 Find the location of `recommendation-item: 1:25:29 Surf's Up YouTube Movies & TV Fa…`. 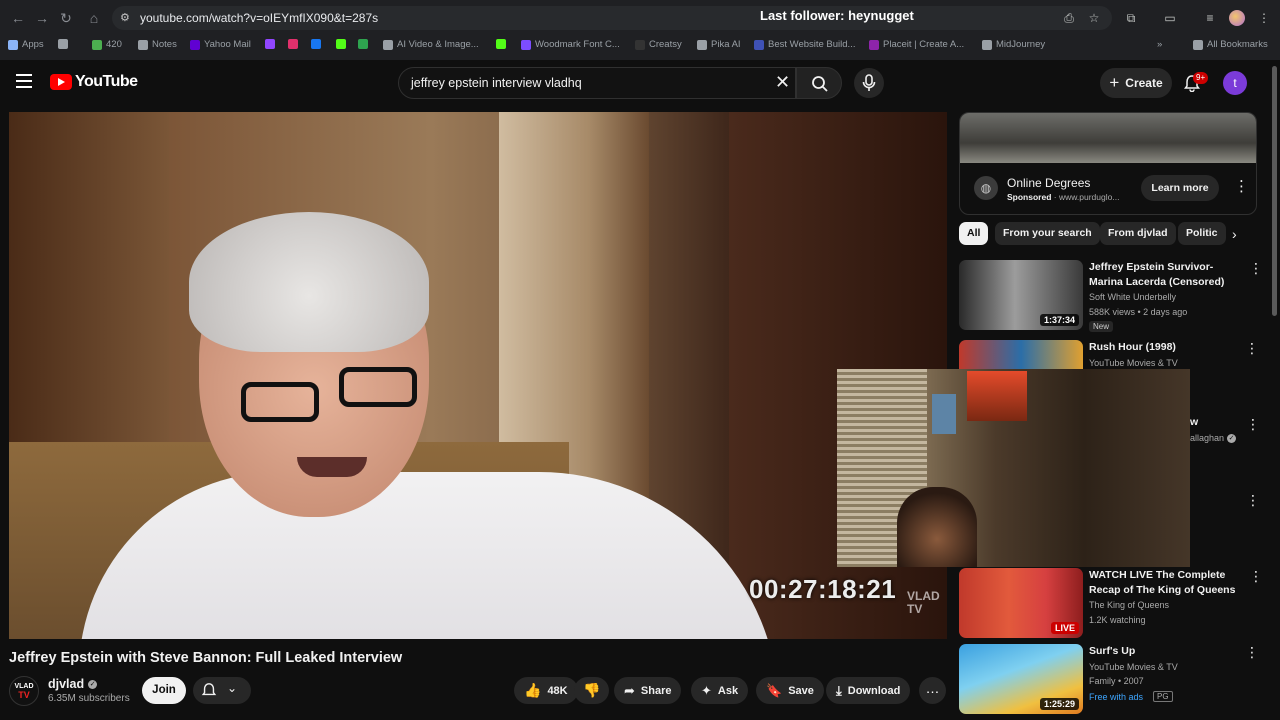

recommendation-item: 1:25:29 Surf's Up YouTube Movies & TV Fa… is located at coordinates (1109, 680).